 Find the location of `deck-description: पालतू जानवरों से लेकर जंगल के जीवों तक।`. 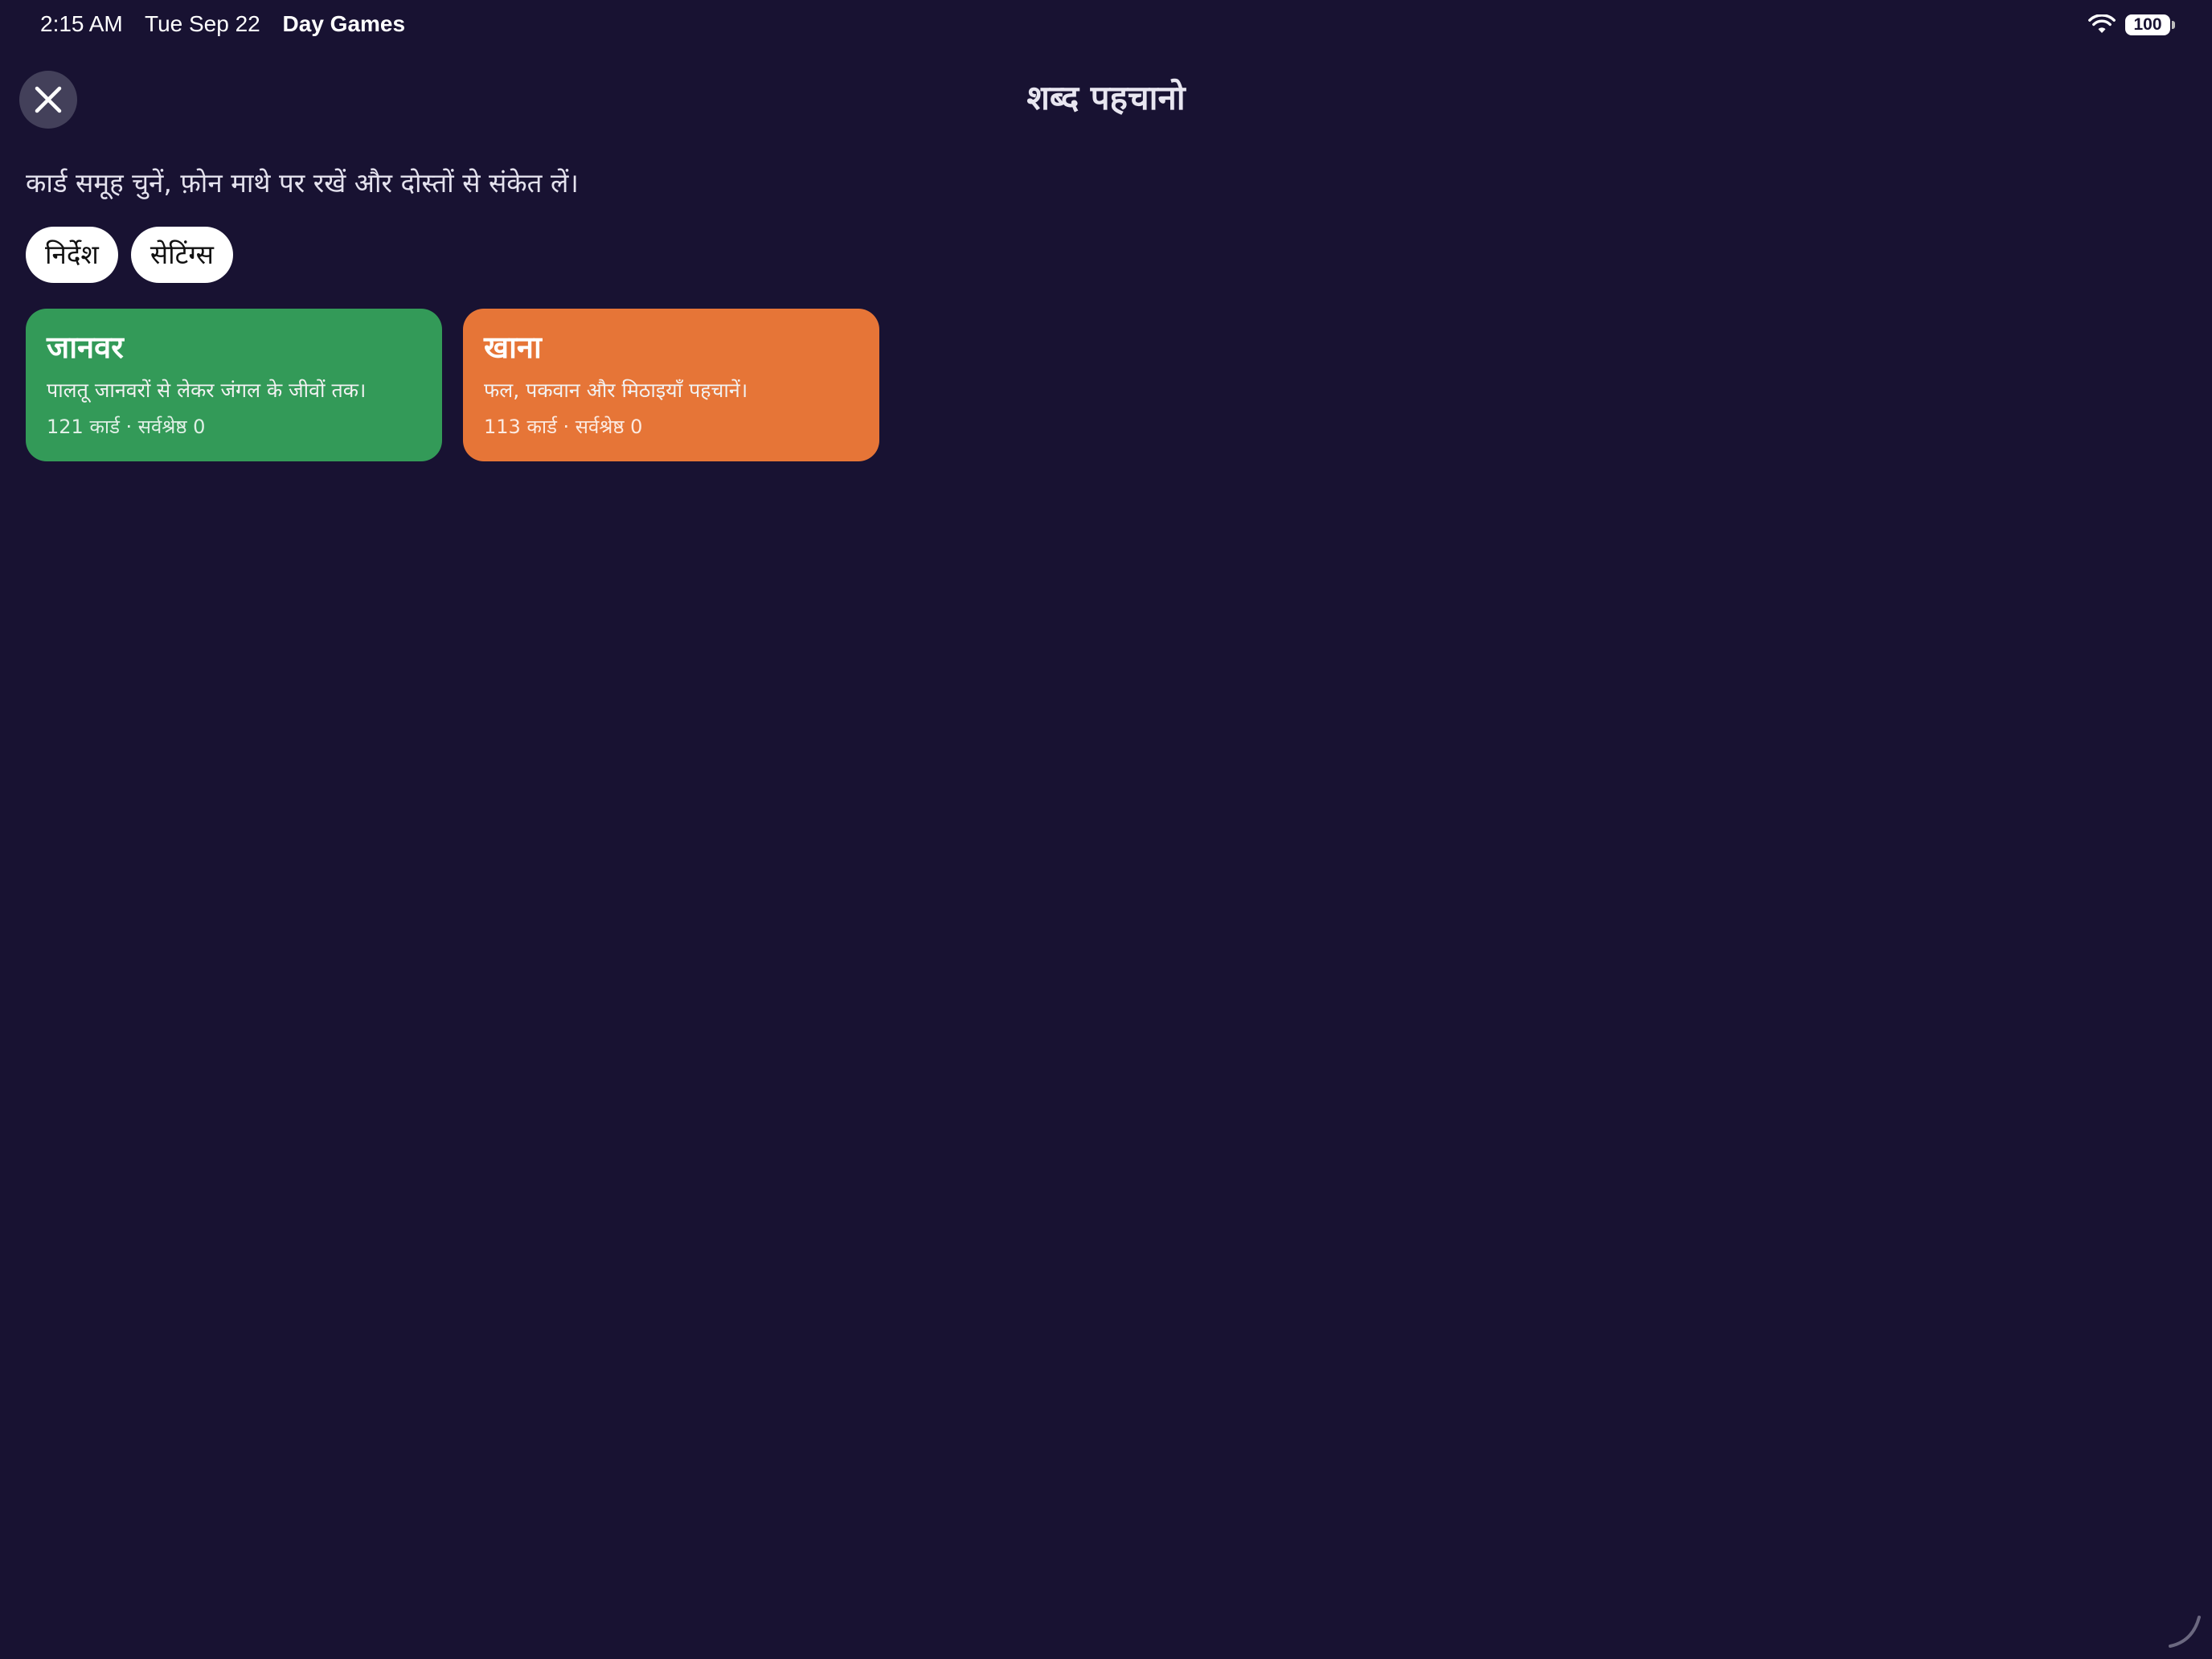

deck-description: पालतू जानवरों से लेकर जंगल के जीवों तक। is located at coordinates (207, 390).